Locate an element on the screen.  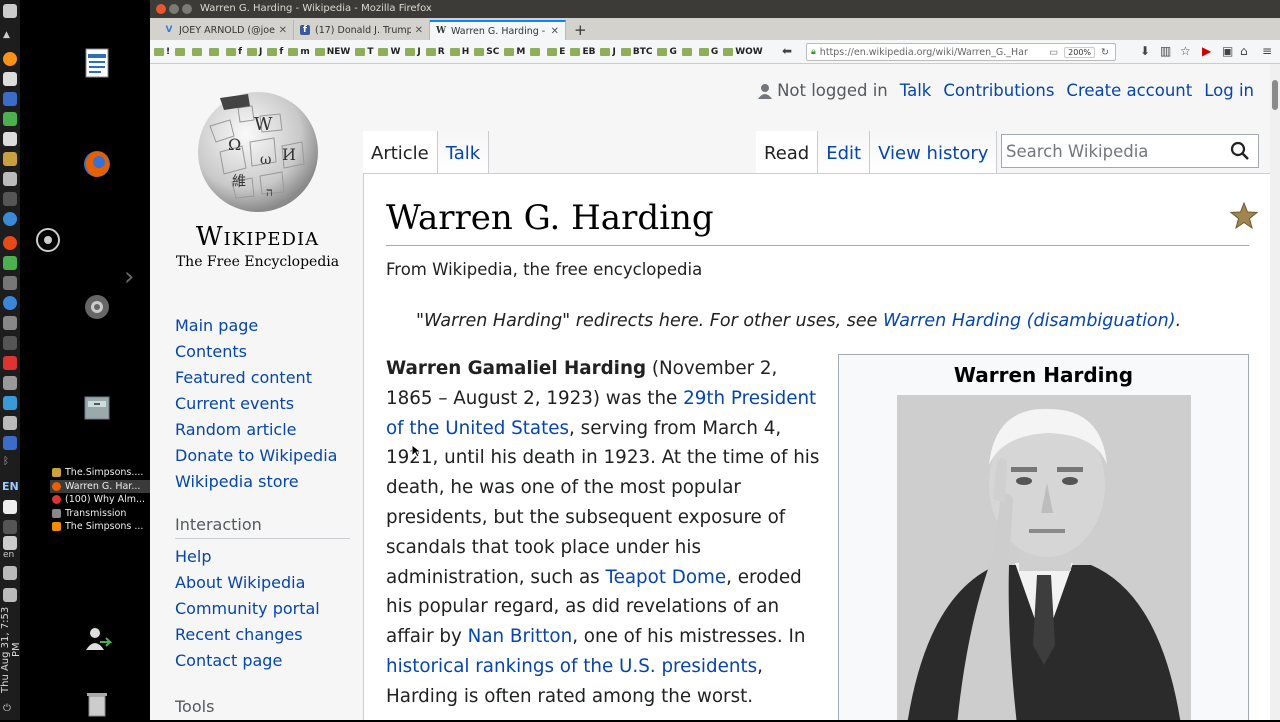
accessibility-icon is located at coordinates (10, 543).